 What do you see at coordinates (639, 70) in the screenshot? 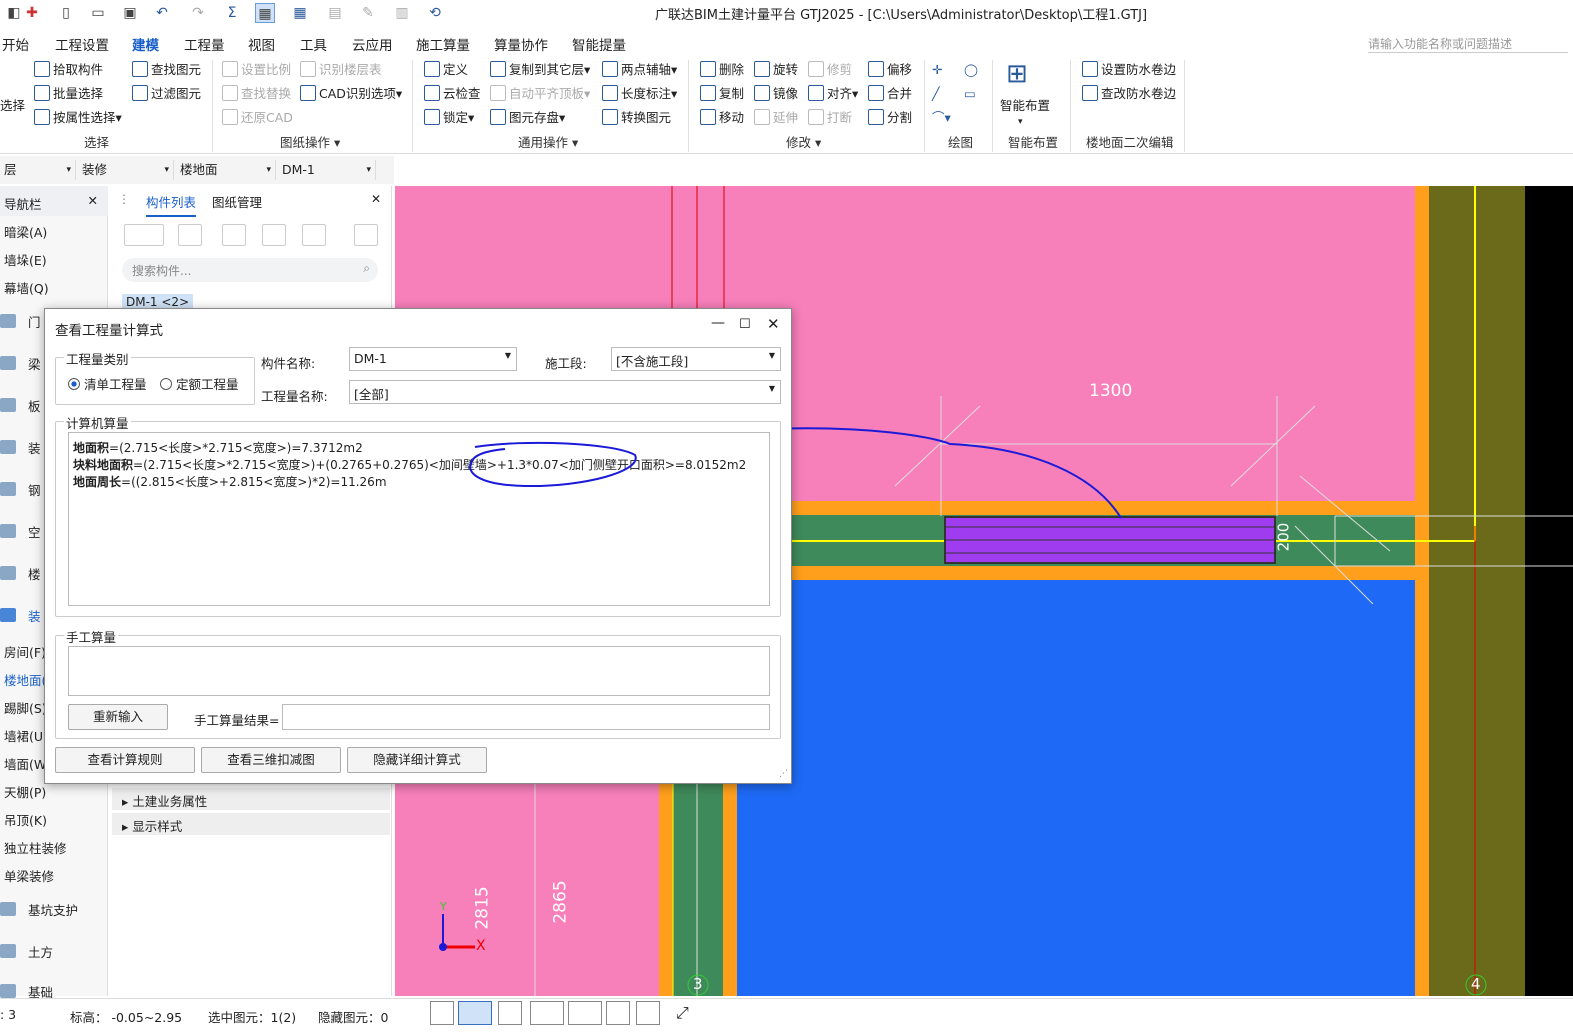
I see `two-point-axis-button: 两点辅轴▾` at bounding box center [639, 70].